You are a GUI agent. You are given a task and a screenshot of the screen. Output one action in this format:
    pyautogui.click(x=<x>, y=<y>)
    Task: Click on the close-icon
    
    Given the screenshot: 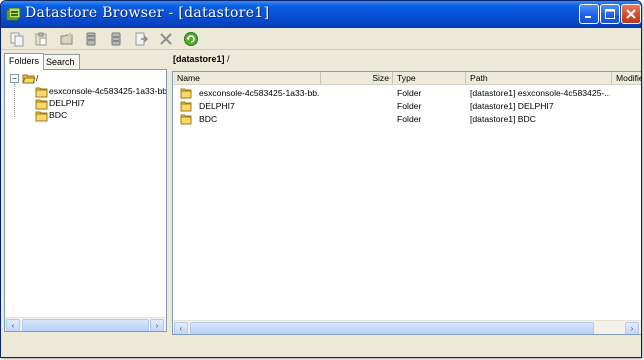 What is the action you would take?
    pyautogui.click(x=631, y=14)
    